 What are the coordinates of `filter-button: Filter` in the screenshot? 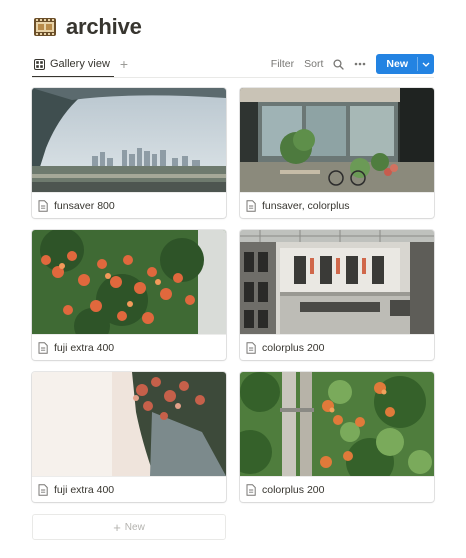 It's located at (282, 64).